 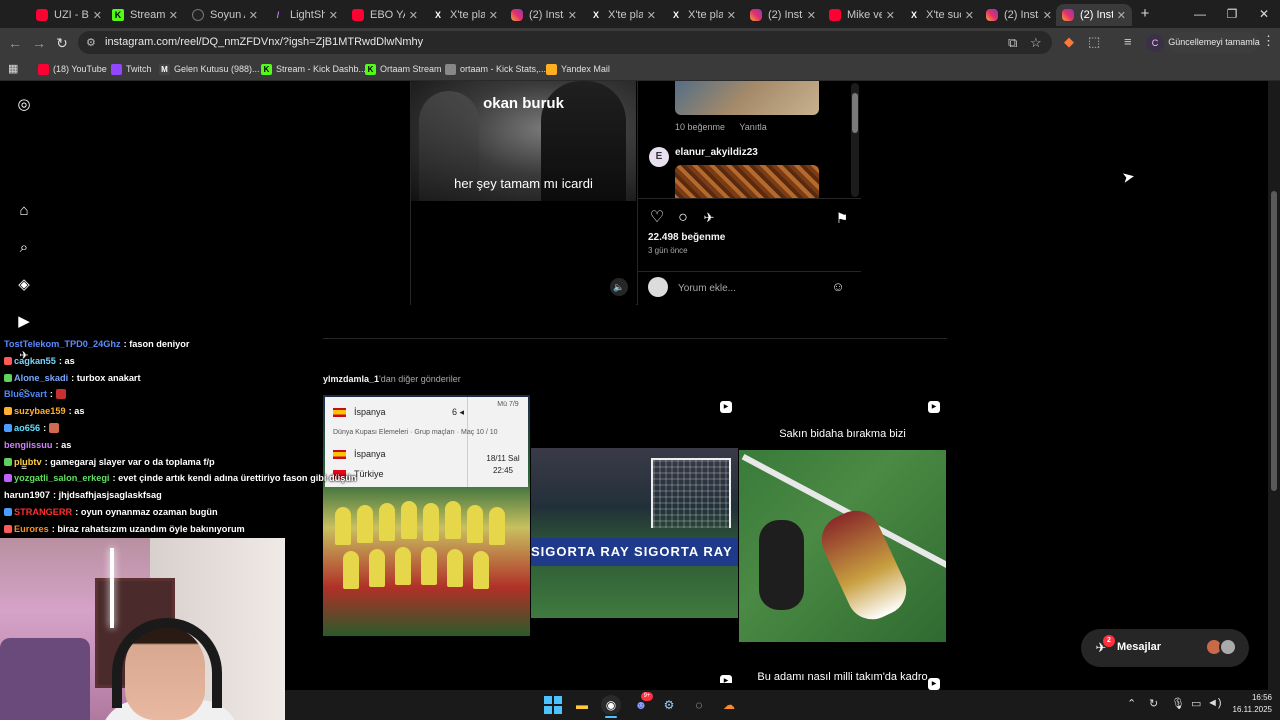 What do you see at coordinates (1250, 704) in the screenshot?
I see `taskbar-clock: 16:56 16.11.2025` at bounding box center [1250, 704].